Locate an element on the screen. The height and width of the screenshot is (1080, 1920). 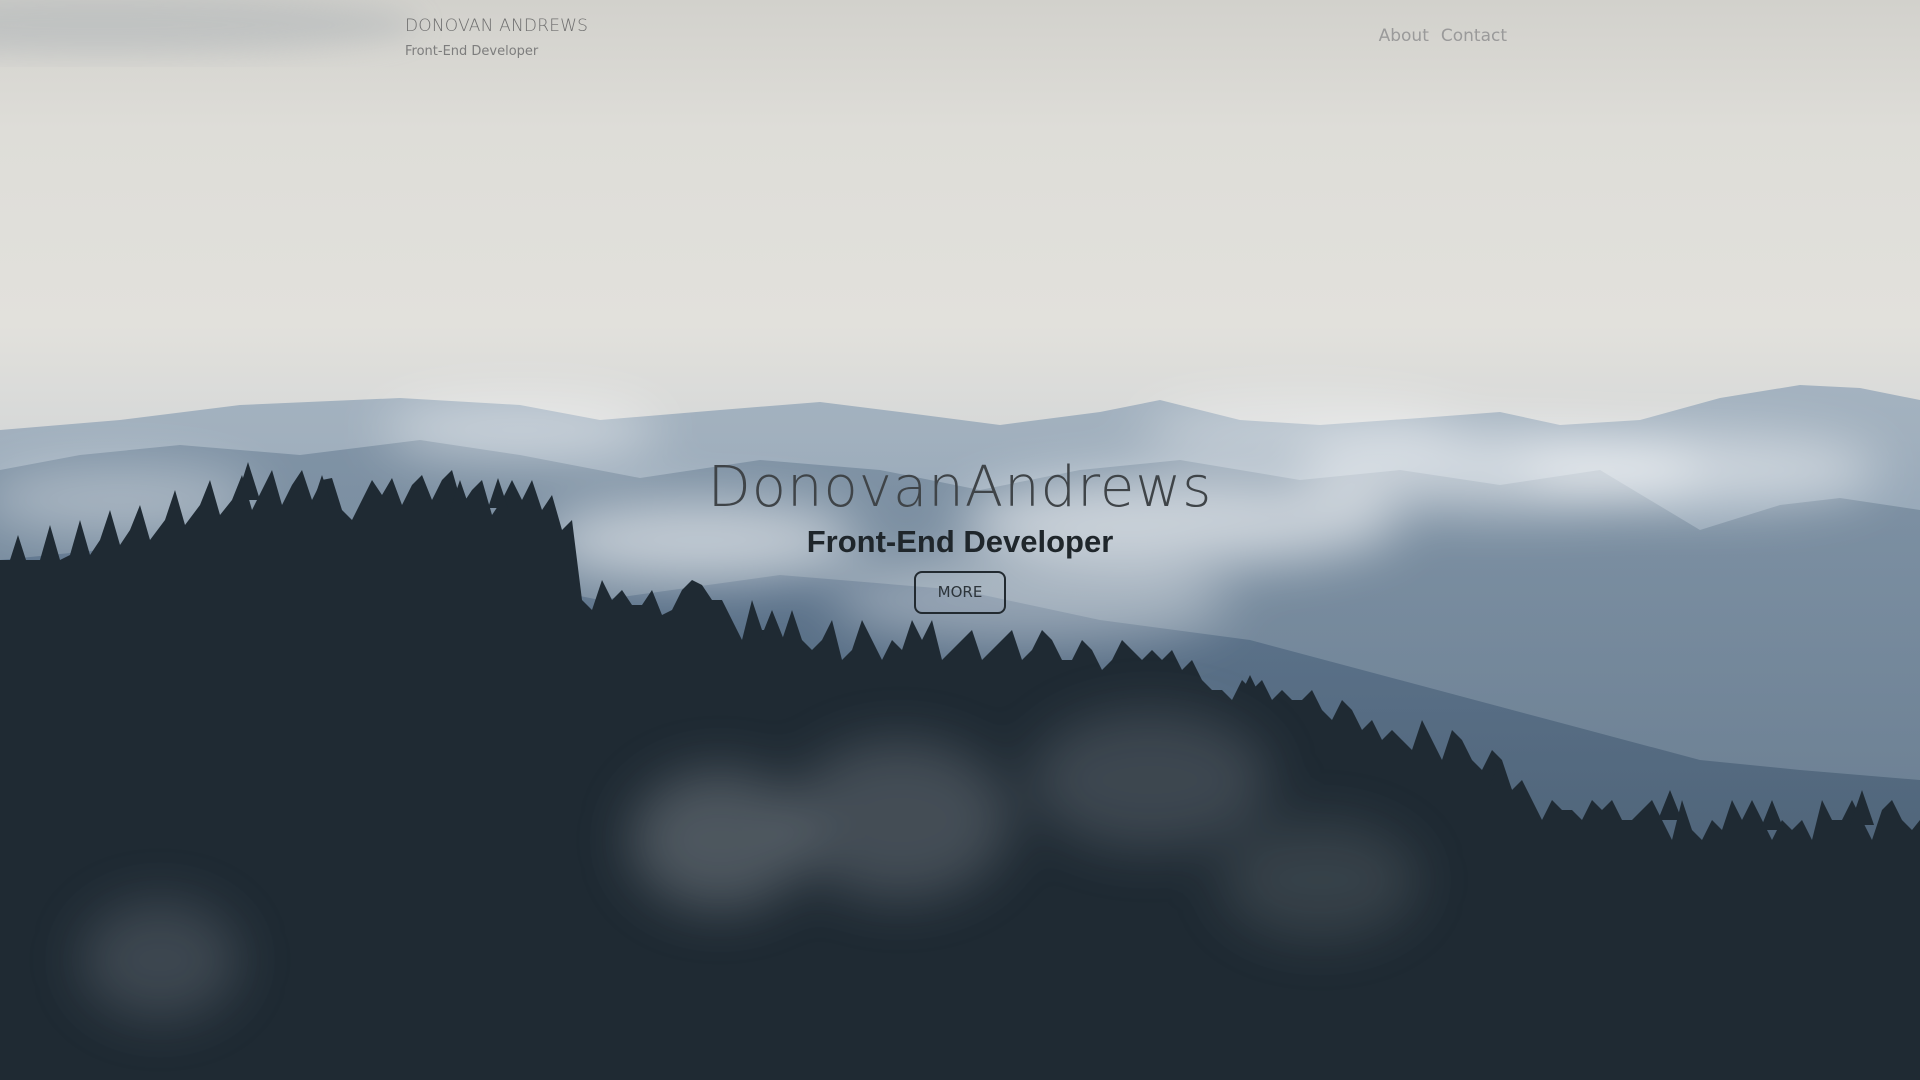
brand-name: DONOVAN ANDREWS is located at coordinates (496, 26).